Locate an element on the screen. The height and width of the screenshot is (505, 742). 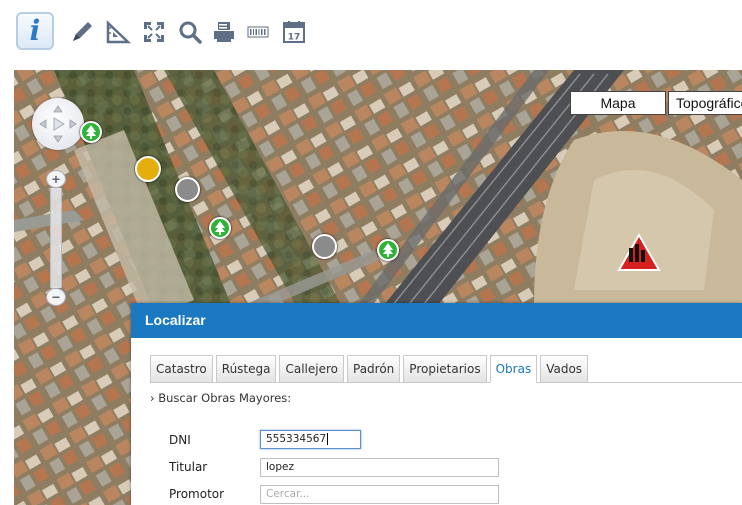
draw-tool-button is located at coordinates (82, 32).